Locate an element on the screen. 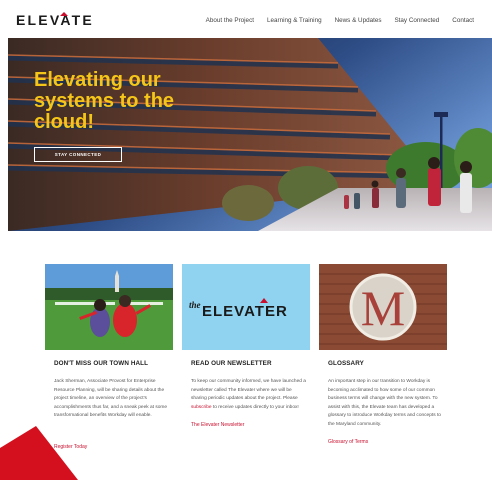 This screenshot has height=480, width=492. banner-word: ELEVATER is located at coordinates (245, 311).